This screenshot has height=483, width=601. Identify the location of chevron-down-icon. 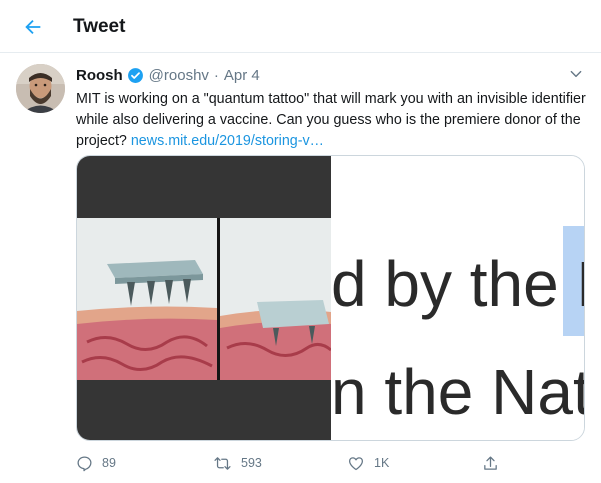
(576, 74).